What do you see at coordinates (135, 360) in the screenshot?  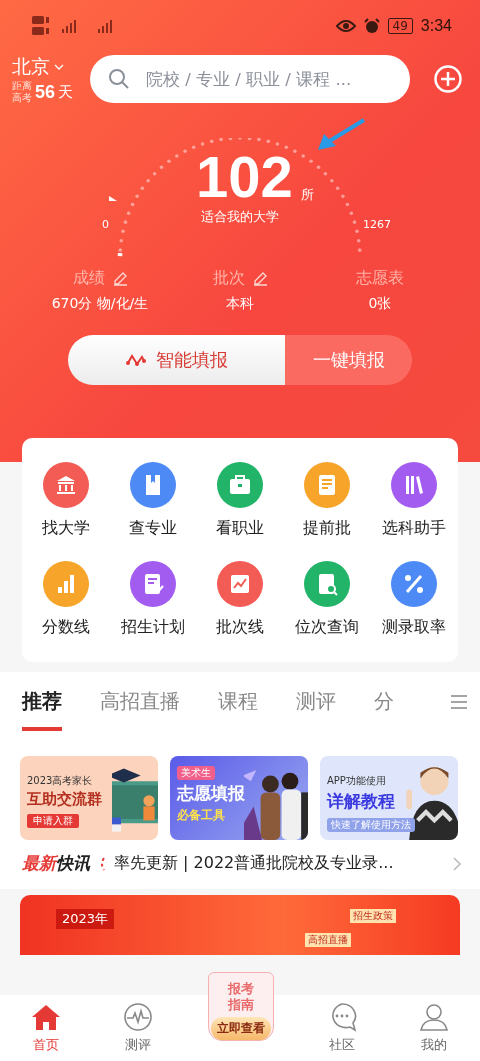 I see `trend-icon` at bounding box center [135, 360].